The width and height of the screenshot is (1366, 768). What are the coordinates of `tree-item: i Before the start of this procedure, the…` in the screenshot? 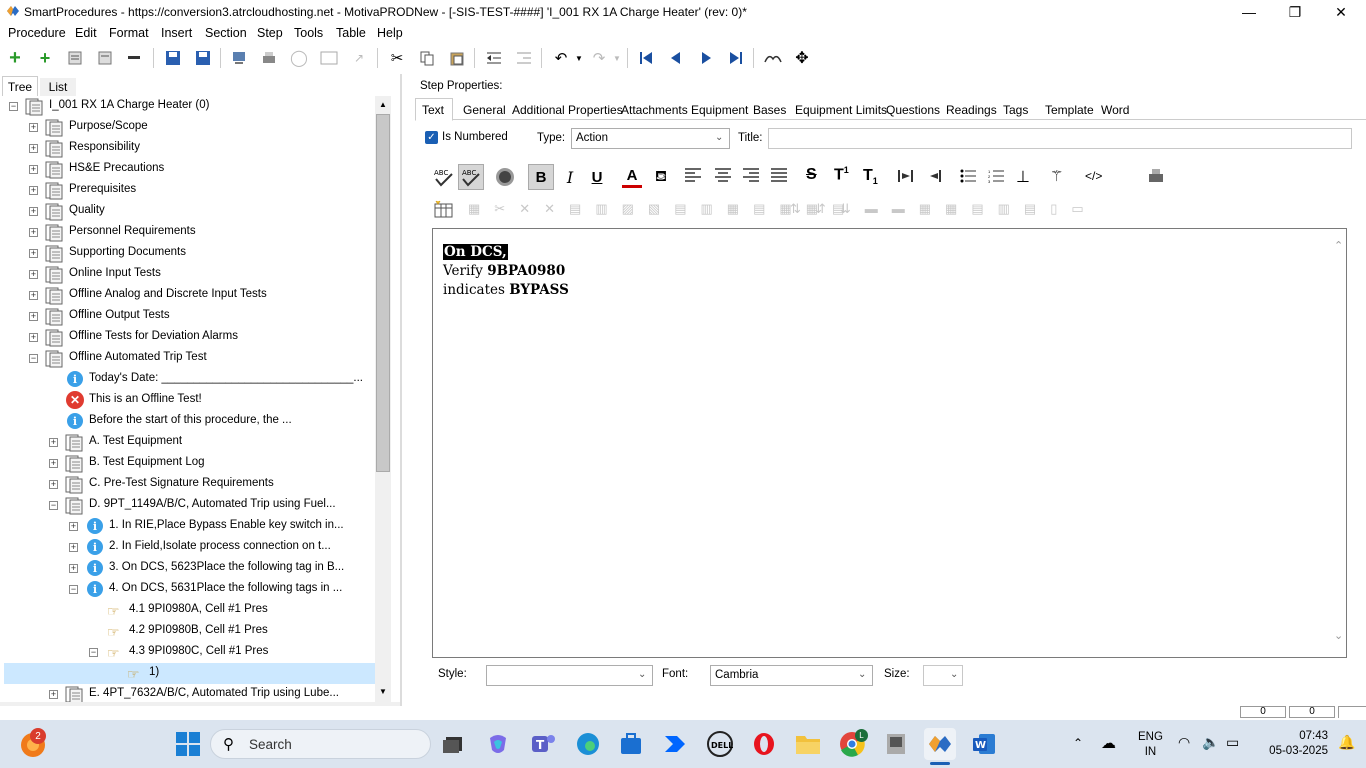 It's located at (189, 421).